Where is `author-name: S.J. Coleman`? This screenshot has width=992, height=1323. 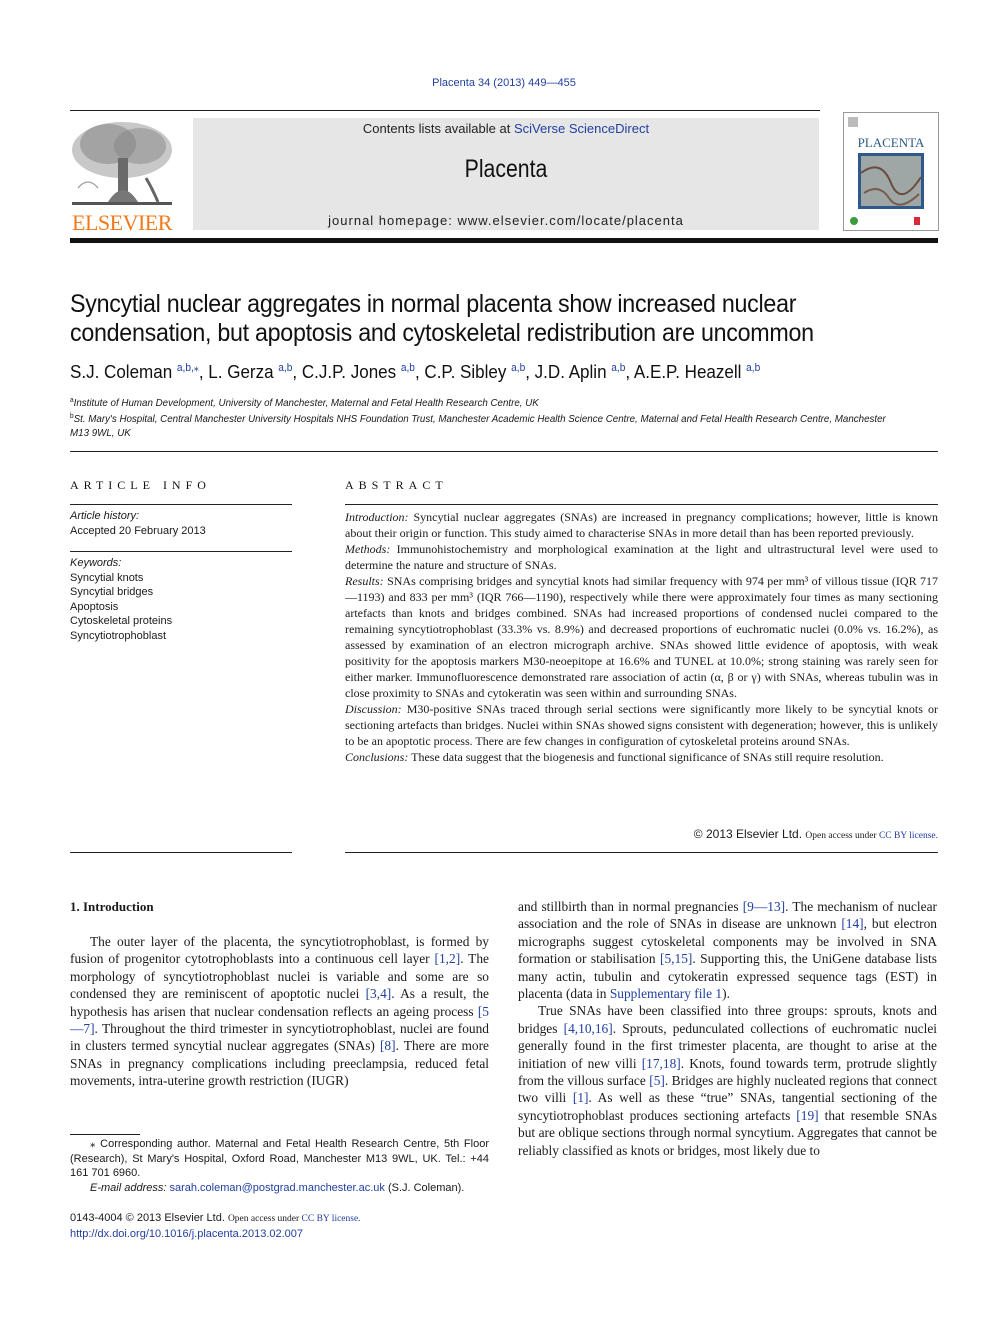 author-name: S.J. Coleman is located at coordinates (123, 371).